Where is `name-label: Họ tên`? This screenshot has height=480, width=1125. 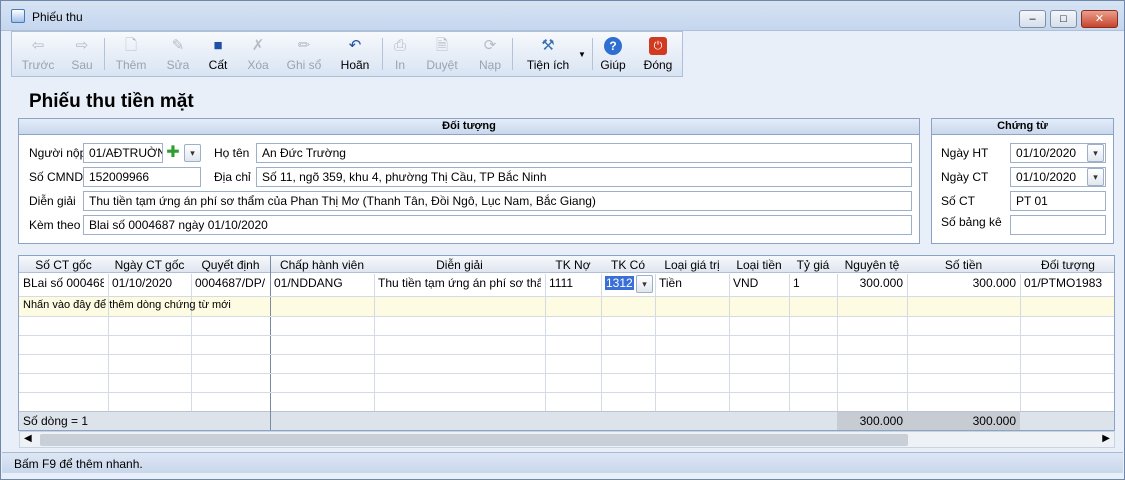
name-label: Họ tên is located at coordinates (232, 153).